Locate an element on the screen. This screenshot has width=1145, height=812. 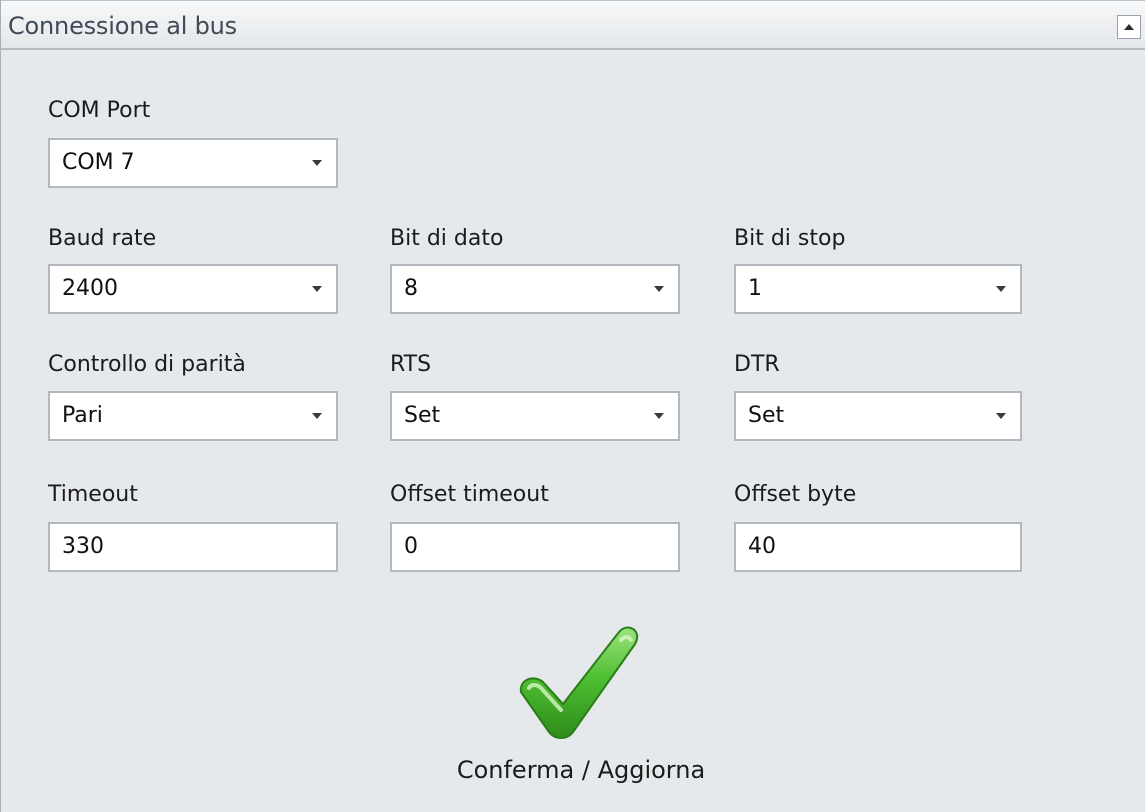
dtr-value: Set is located at coordinates (766, 415).